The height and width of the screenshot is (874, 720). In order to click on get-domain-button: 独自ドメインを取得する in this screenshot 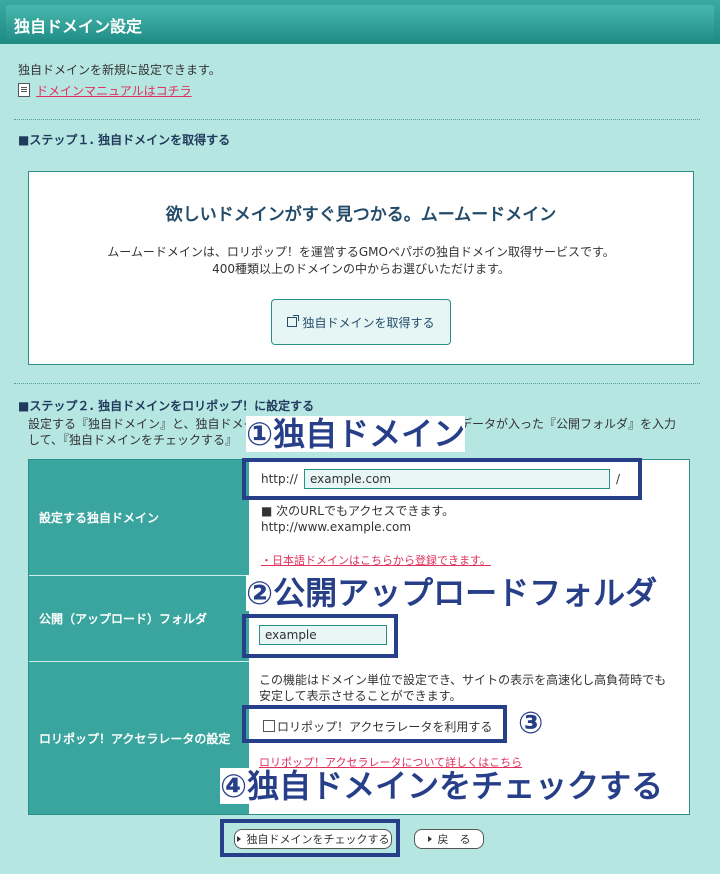, I will do `click(361, 322)`.